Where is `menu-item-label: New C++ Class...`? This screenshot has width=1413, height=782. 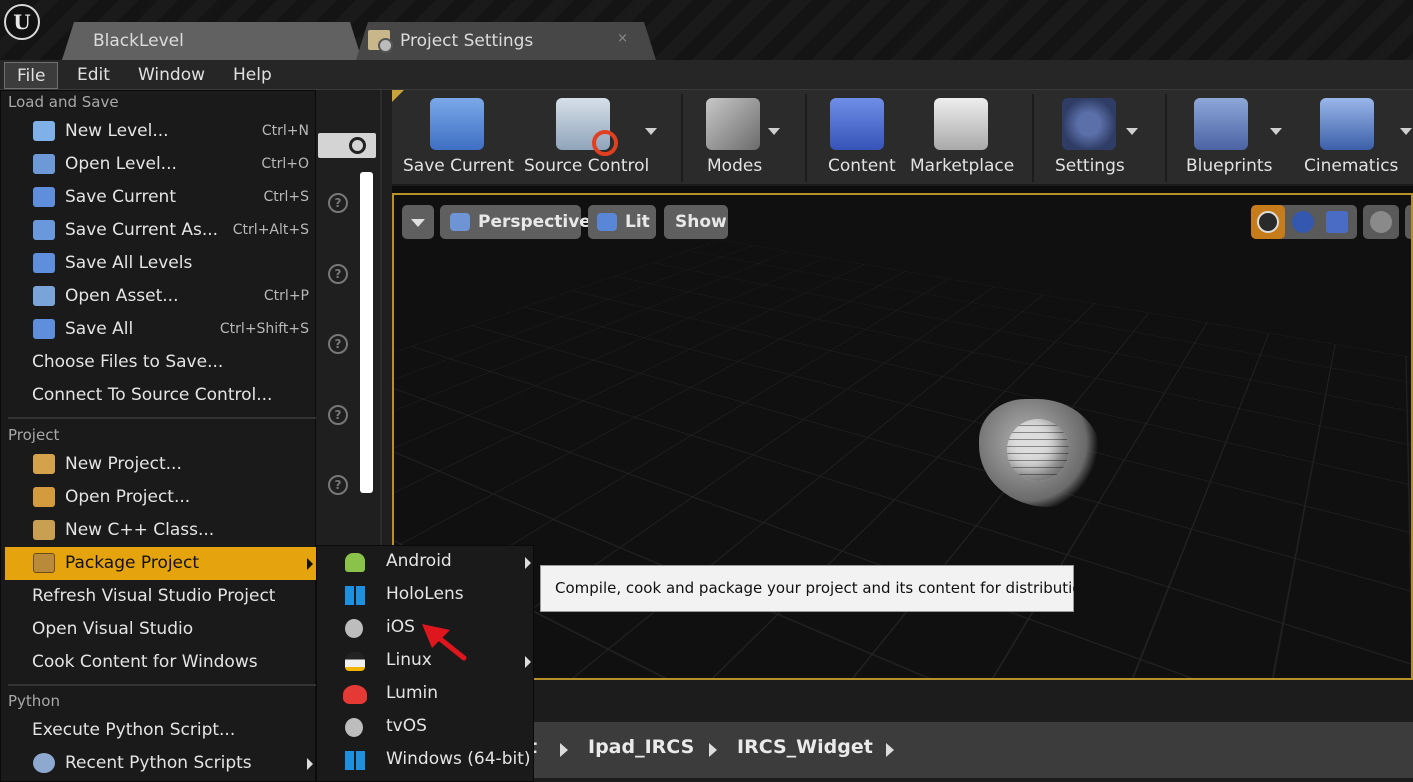 menu-item-label: New C++ Class... is located at coordinates (140, 530).